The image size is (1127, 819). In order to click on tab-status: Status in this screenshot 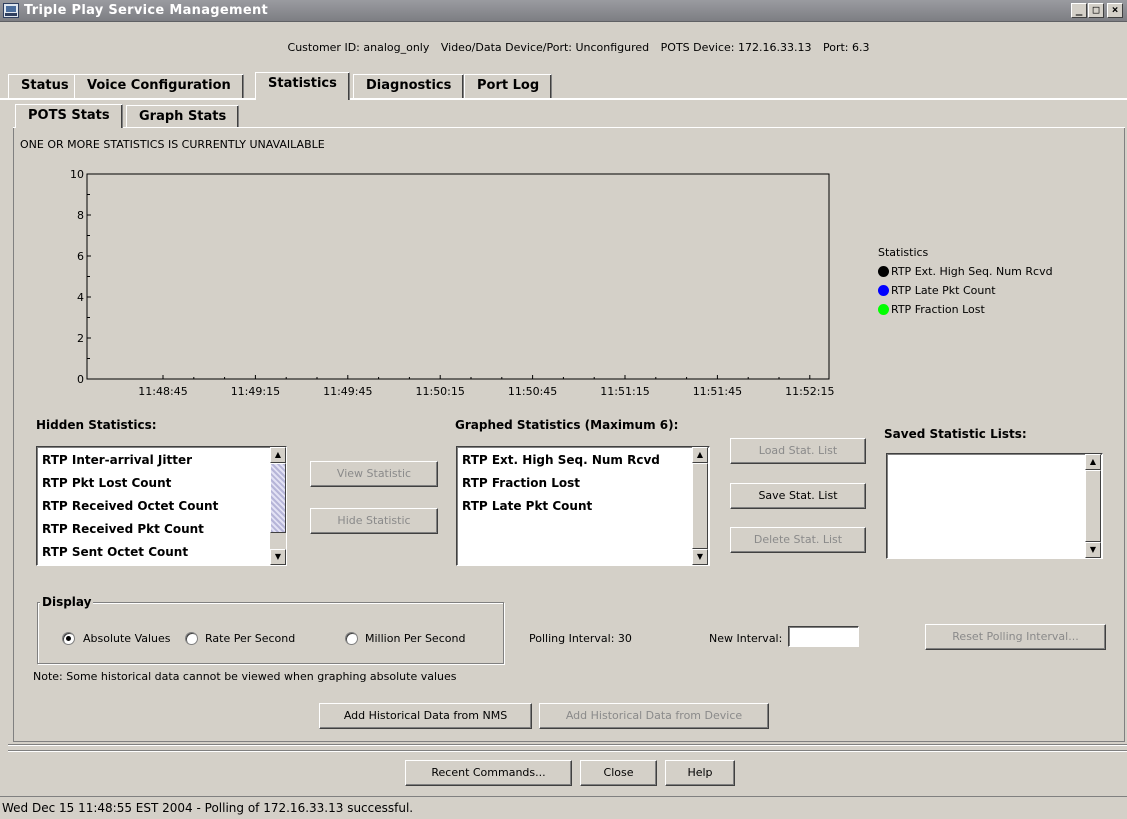, I will do `click(45, 86)`.